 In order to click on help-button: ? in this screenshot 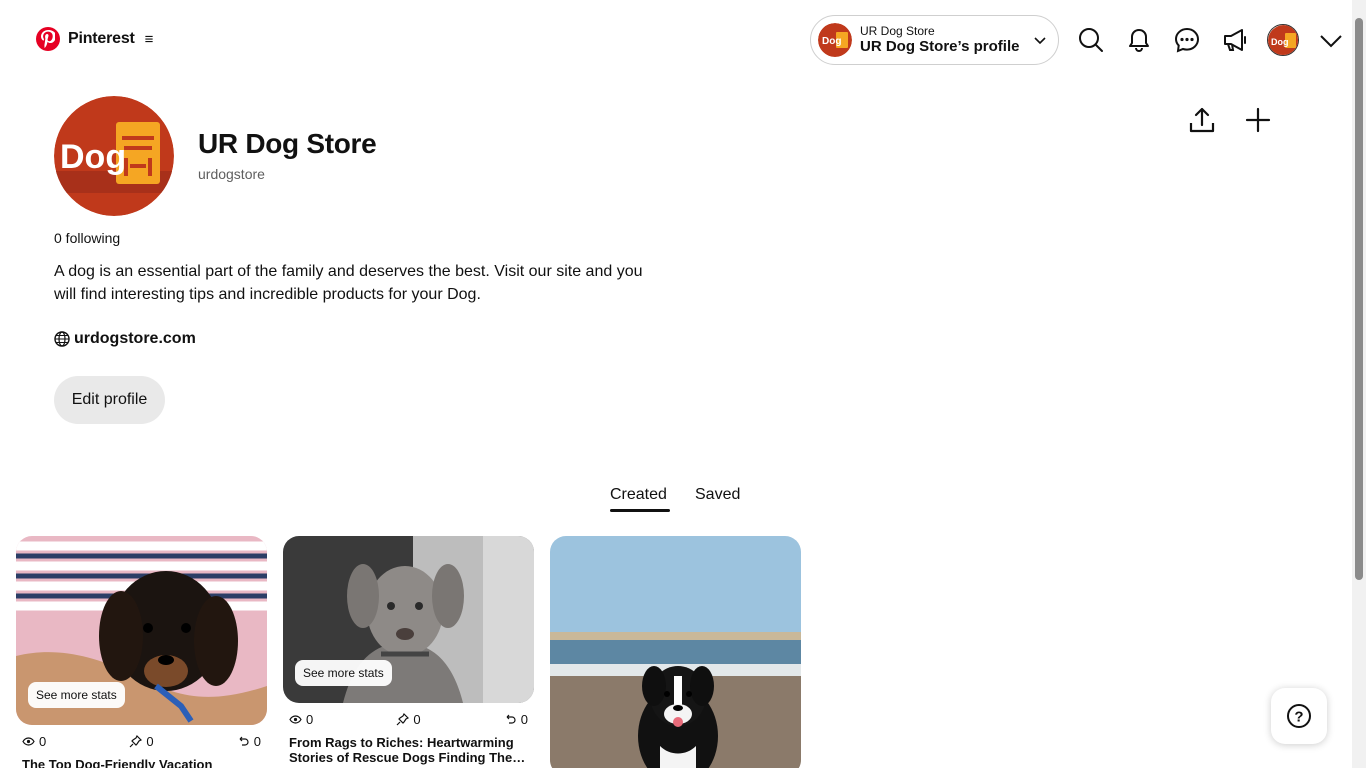, I will do `click(1299, 716)`.